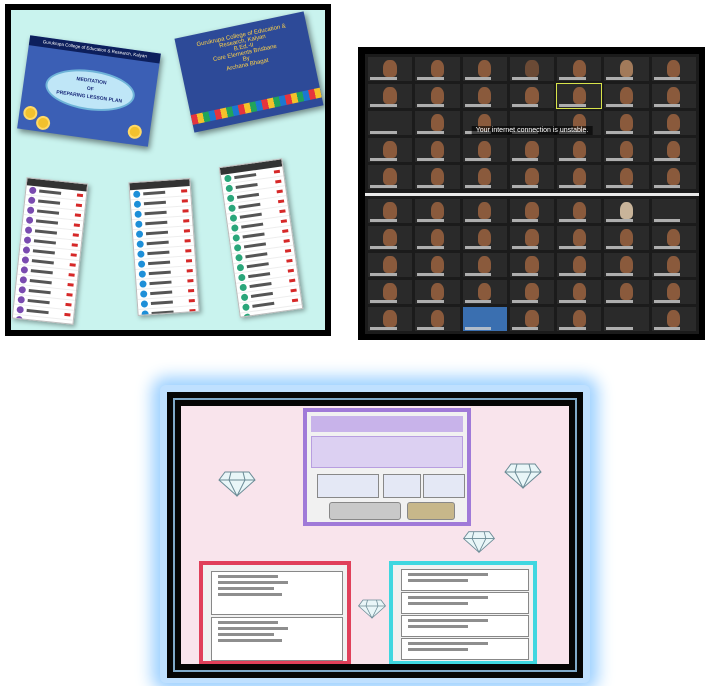 This screenshot has width=708, height=686. I want to click on video-tile-active-speaker, so click(579, 96).